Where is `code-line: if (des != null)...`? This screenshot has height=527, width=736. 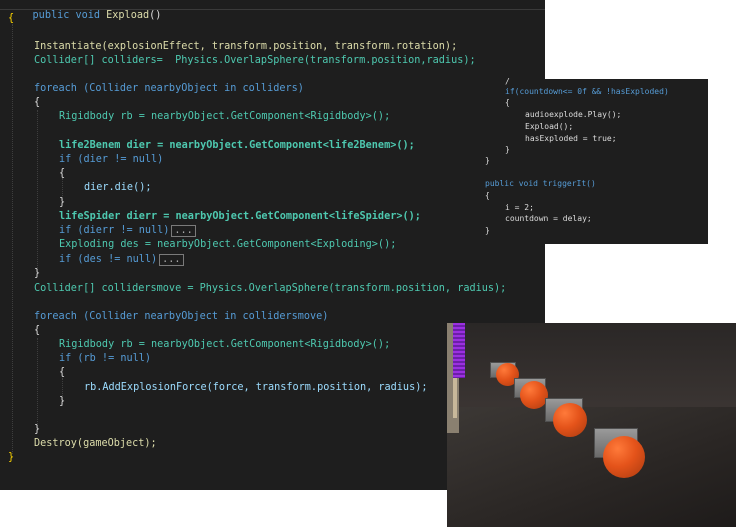
code-line: if (des != null)... is located at coordinates (121, 259).